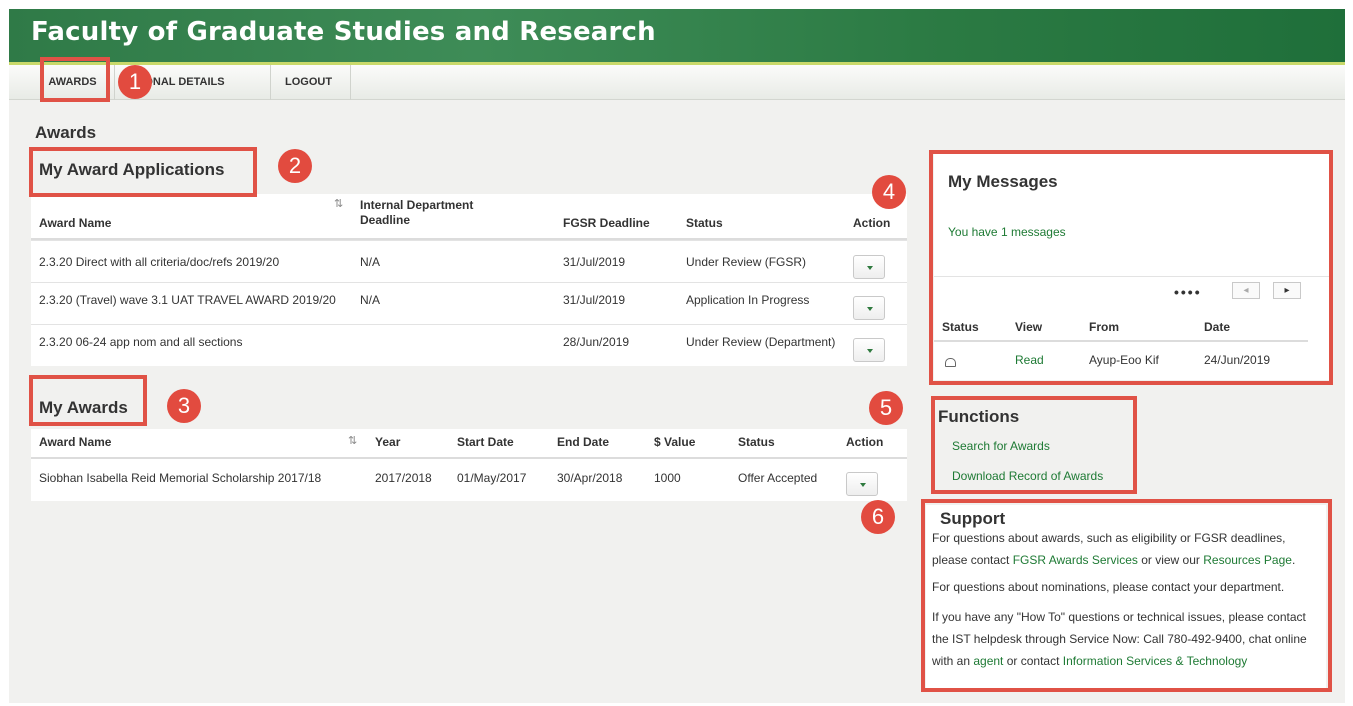 The image size is (1353, 706). I want to click on col-start-date: Start Date, so click(485, 442).